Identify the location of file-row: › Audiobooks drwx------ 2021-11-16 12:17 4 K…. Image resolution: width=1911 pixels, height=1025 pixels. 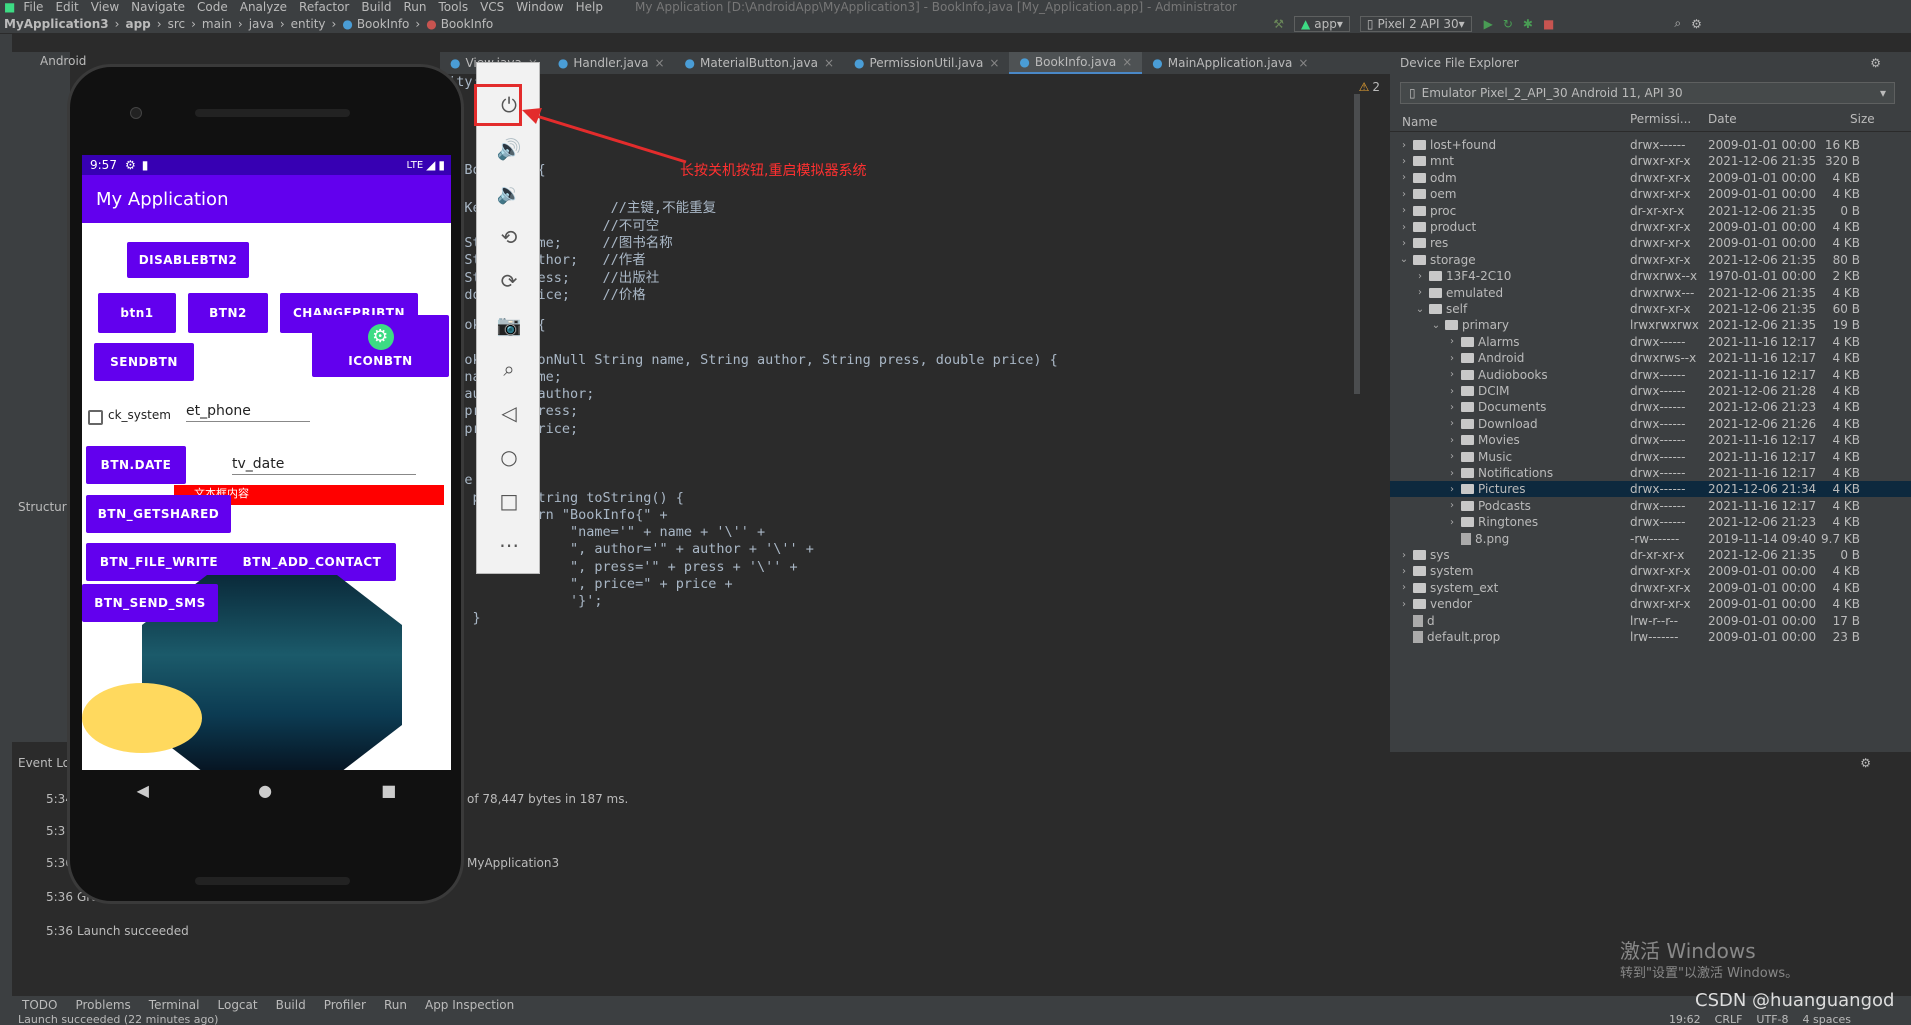
(1650, 375).